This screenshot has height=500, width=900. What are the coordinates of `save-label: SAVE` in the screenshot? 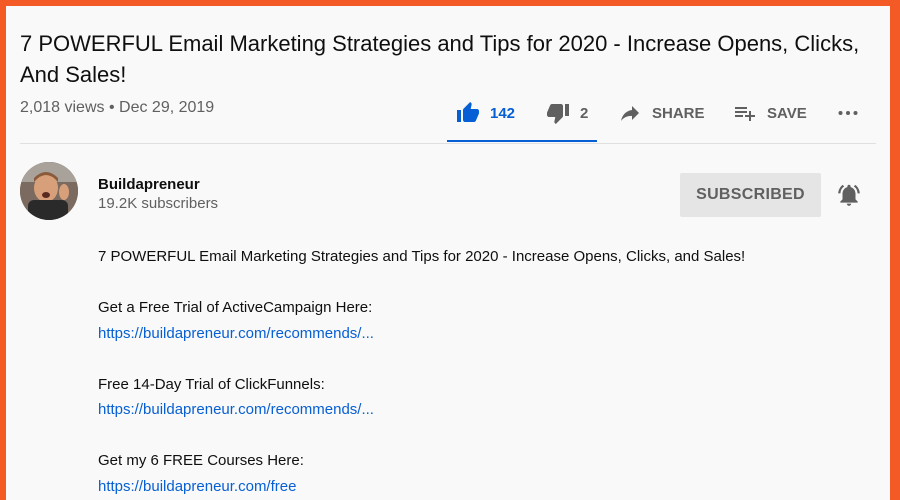 It's located at (787, 113).